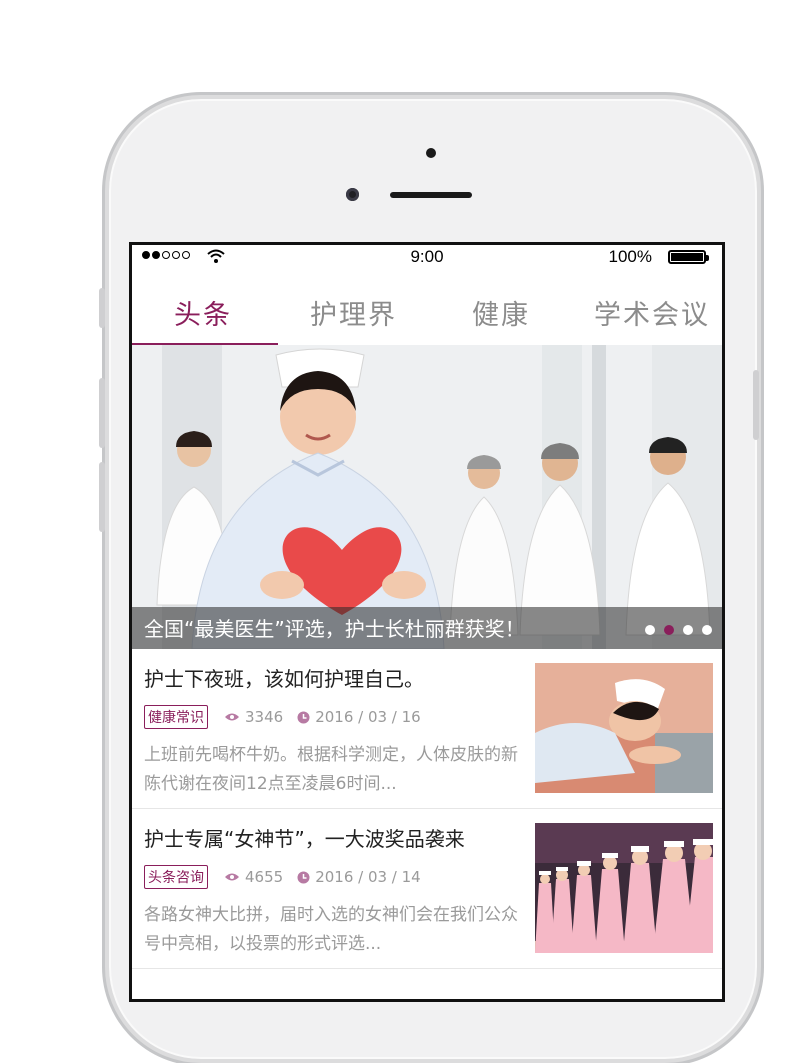 The image size is (807, 1063). What do you see at coordinates (102, 497) in the screenshot?
I see `volume-down-button` at bounding box center [102, 497].